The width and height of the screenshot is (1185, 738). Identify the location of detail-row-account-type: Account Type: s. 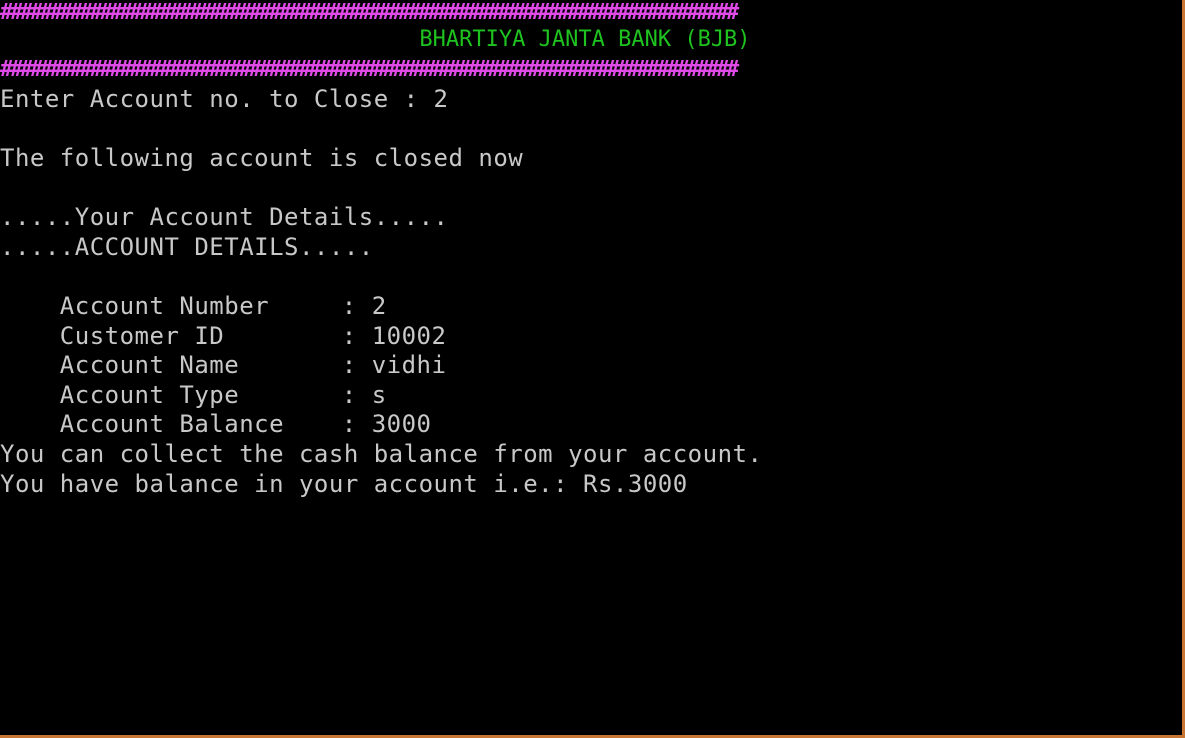
(193, 379).